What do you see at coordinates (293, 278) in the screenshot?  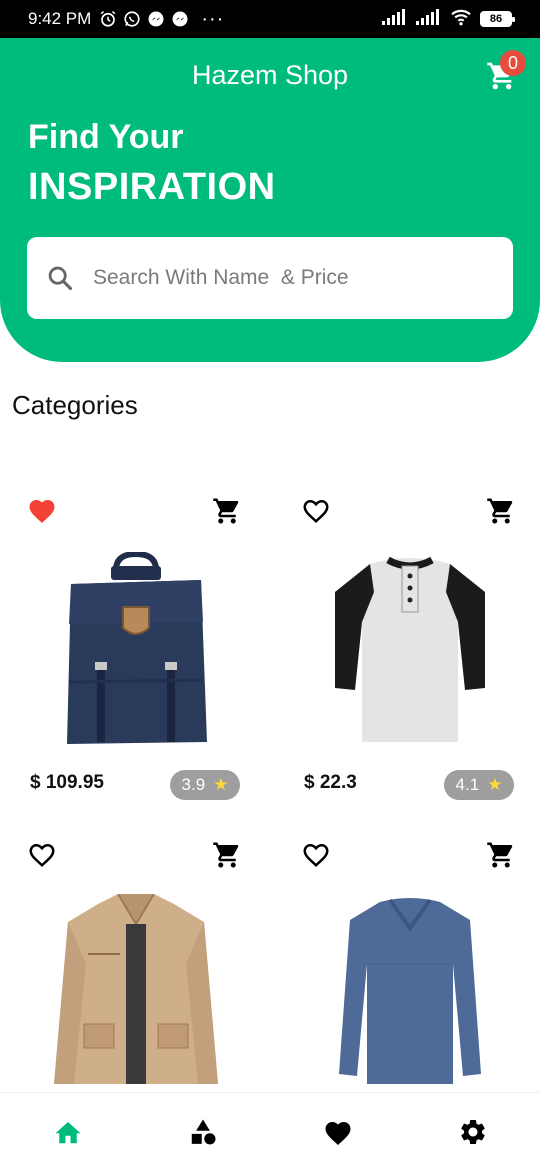 I see `search-input` at bounding box center [293, 278].